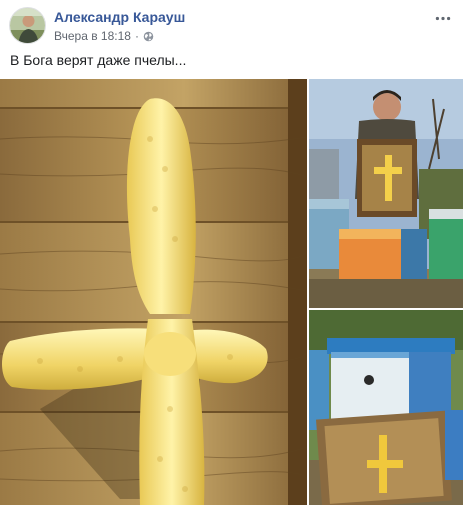 Image resolution: width=465 pixels, height=505 pixels. Describe the element at coordinates (92, 36) in the screenshot. I see `post-timestamp: Вчера в 18:18` at that location.